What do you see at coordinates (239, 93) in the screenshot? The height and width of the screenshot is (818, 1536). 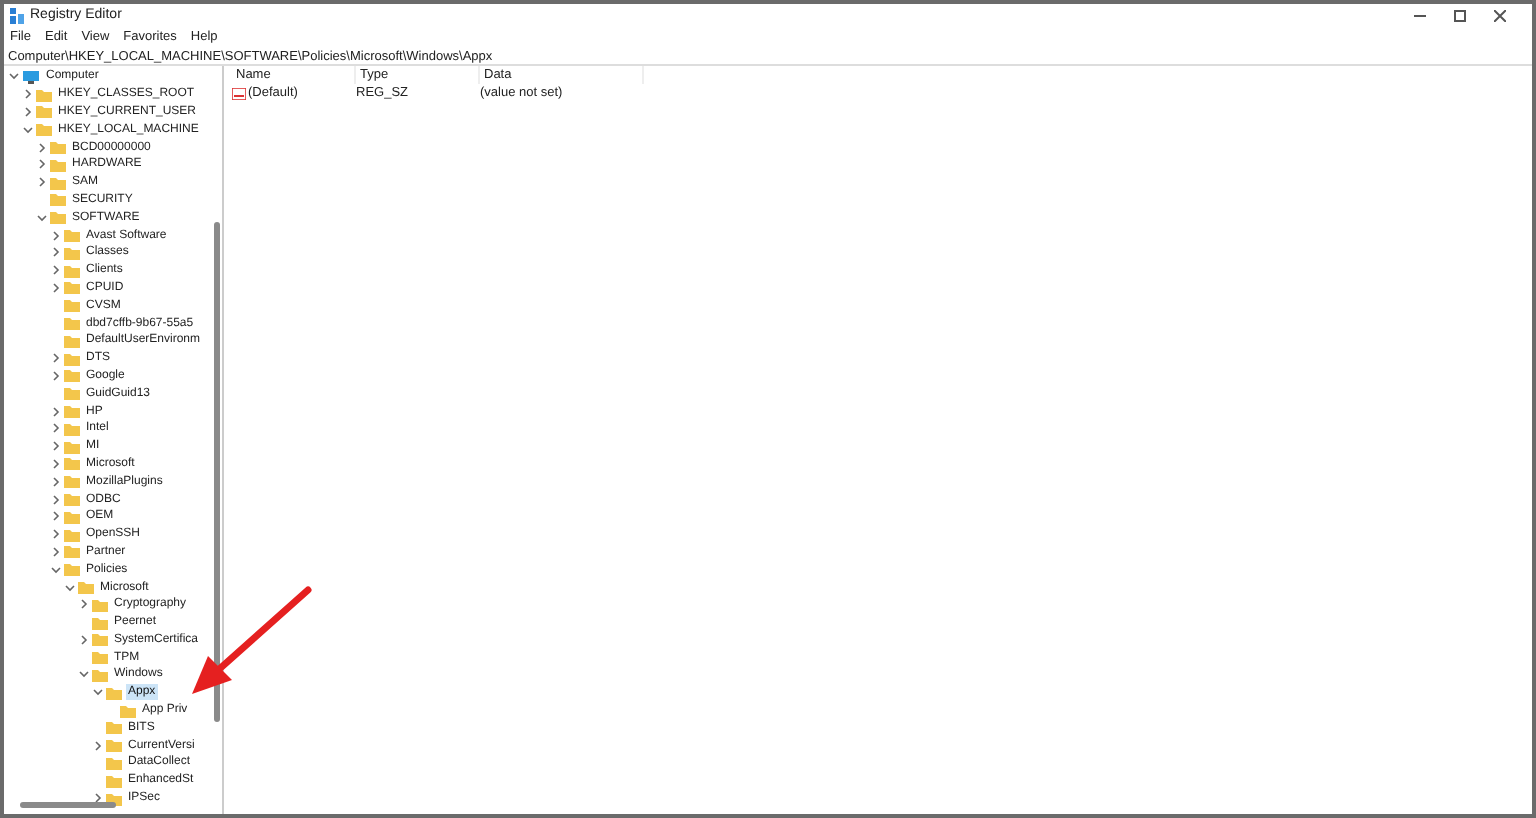 I see `string-value-icon` at bounding box center [239, 93].